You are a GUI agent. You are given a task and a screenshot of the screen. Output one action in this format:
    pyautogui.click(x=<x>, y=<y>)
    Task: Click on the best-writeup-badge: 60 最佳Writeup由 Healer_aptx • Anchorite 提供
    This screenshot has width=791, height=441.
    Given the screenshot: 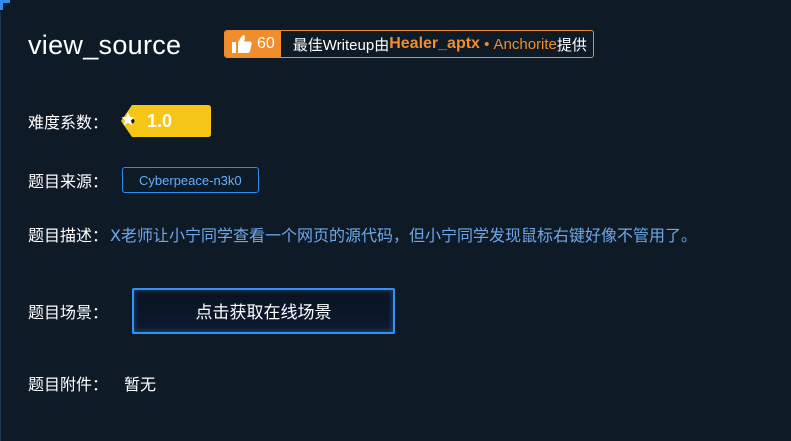 What is the action you would take?
    pyautogui.click(x=409, y=44)
    